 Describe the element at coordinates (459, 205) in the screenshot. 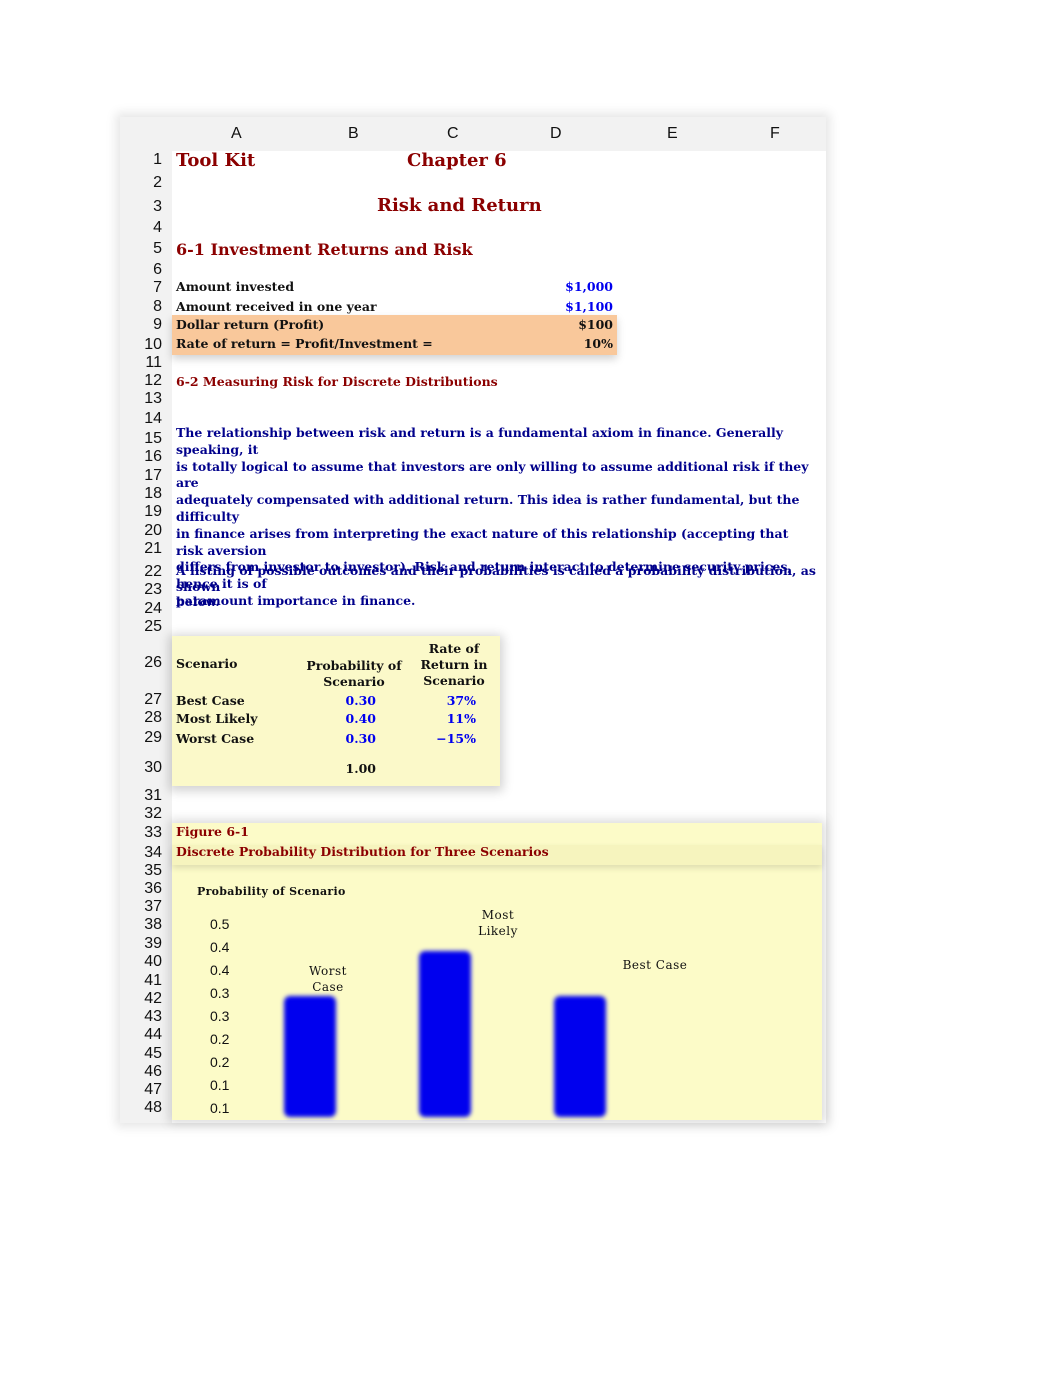

I see `page-title: Risk and Return` at that location.